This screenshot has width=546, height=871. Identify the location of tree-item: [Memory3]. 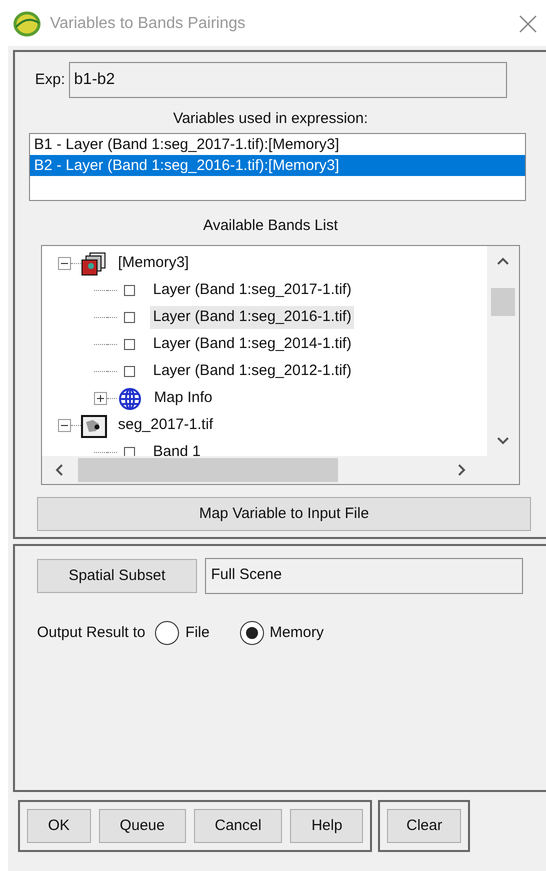
(153, 263).